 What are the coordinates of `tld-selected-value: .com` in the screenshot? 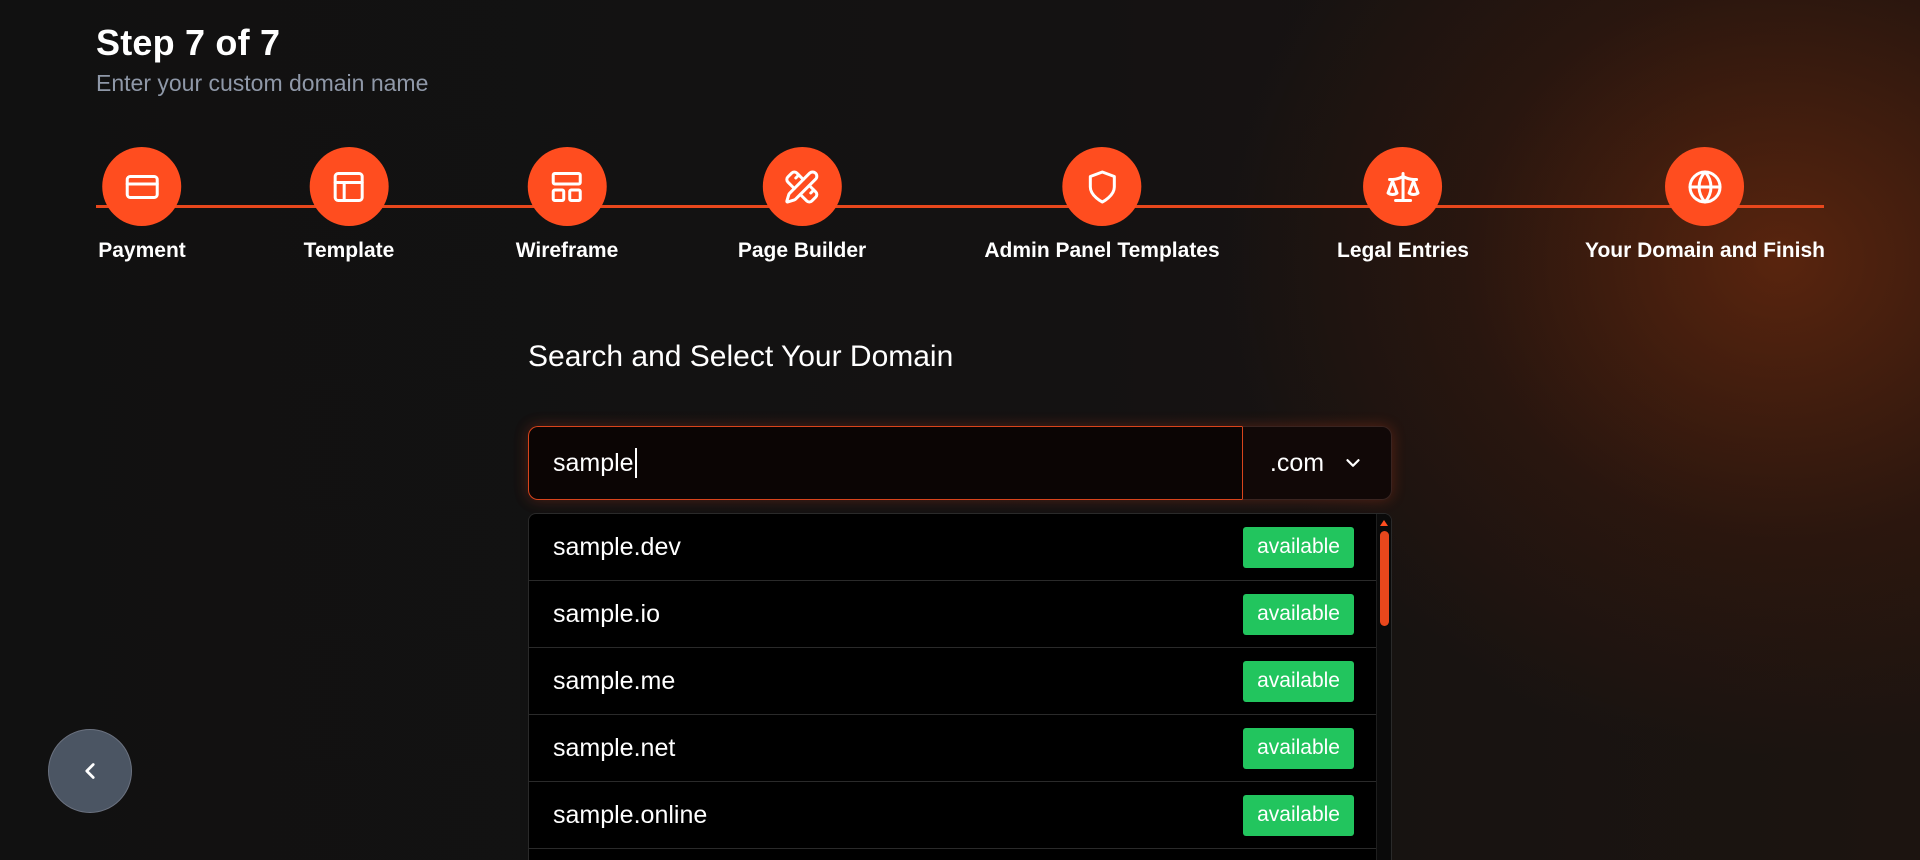 It's located at (1297, 462).